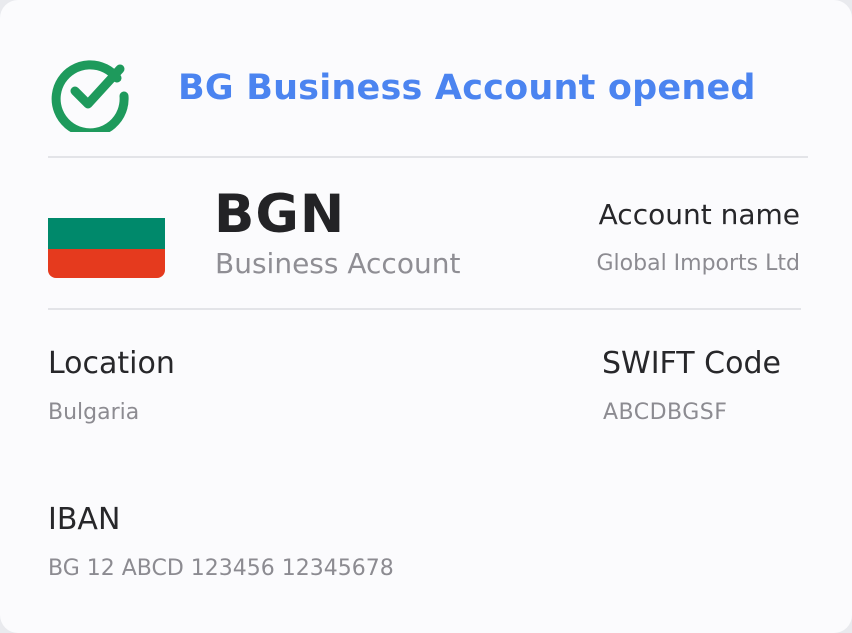 Image resolution: width=852 pixels, height=633 pixels. I want to click on header-divider, so click(428, 157).